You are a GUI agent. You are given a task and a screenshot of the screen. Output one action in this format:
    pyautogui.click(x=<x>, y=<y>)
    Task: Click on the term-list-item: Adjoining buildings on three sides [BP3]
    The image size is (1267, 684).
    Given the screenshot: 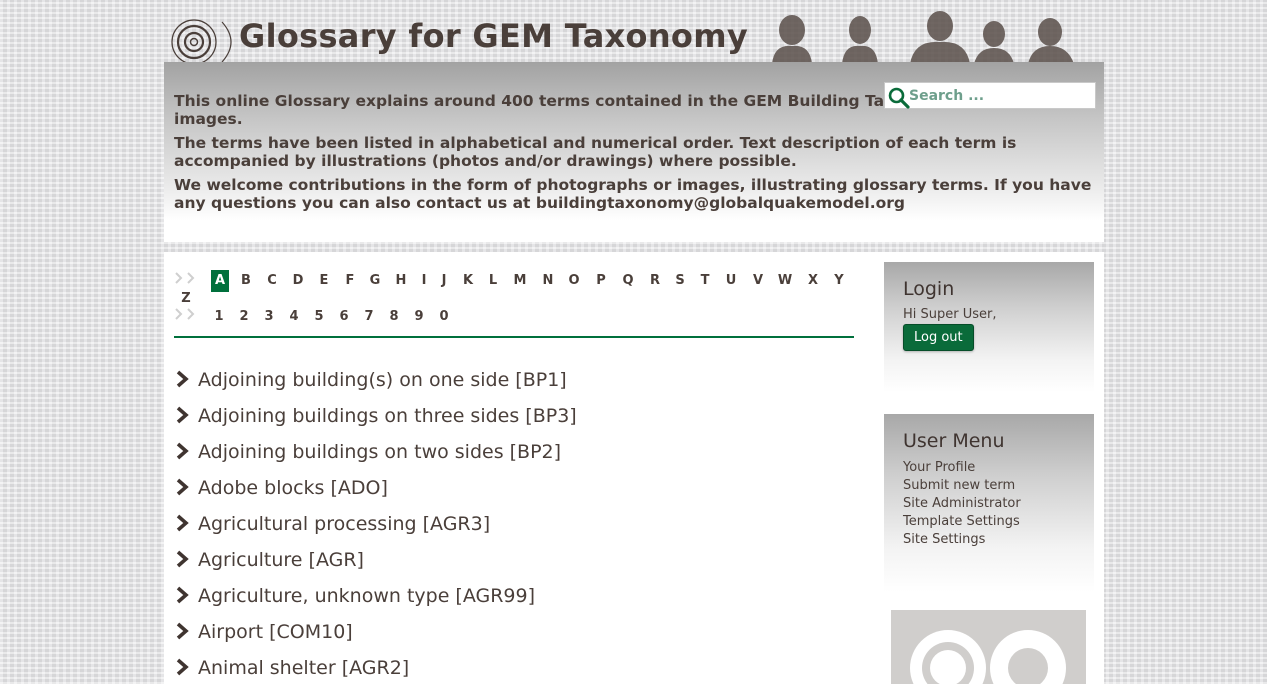 What is the action you would take?
    pyautogui.click(x=514, y=418)
    